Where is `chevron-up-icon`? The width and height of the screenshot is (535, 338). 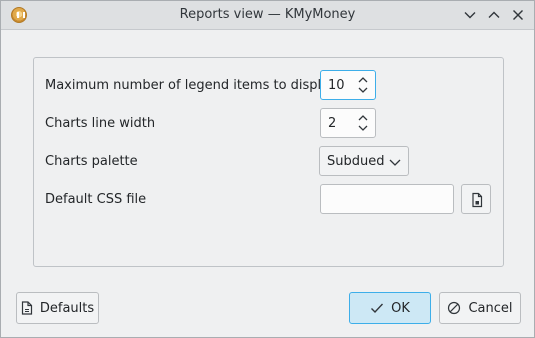 chevron-up-icon is located at coordinates (494, 14).